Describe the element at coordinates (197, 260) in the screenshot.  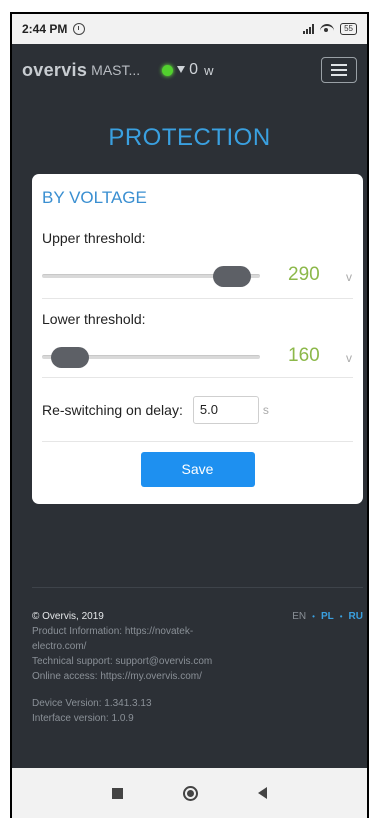
I see `upper-threshold-row: Upper threshold: 290 v` at that location.